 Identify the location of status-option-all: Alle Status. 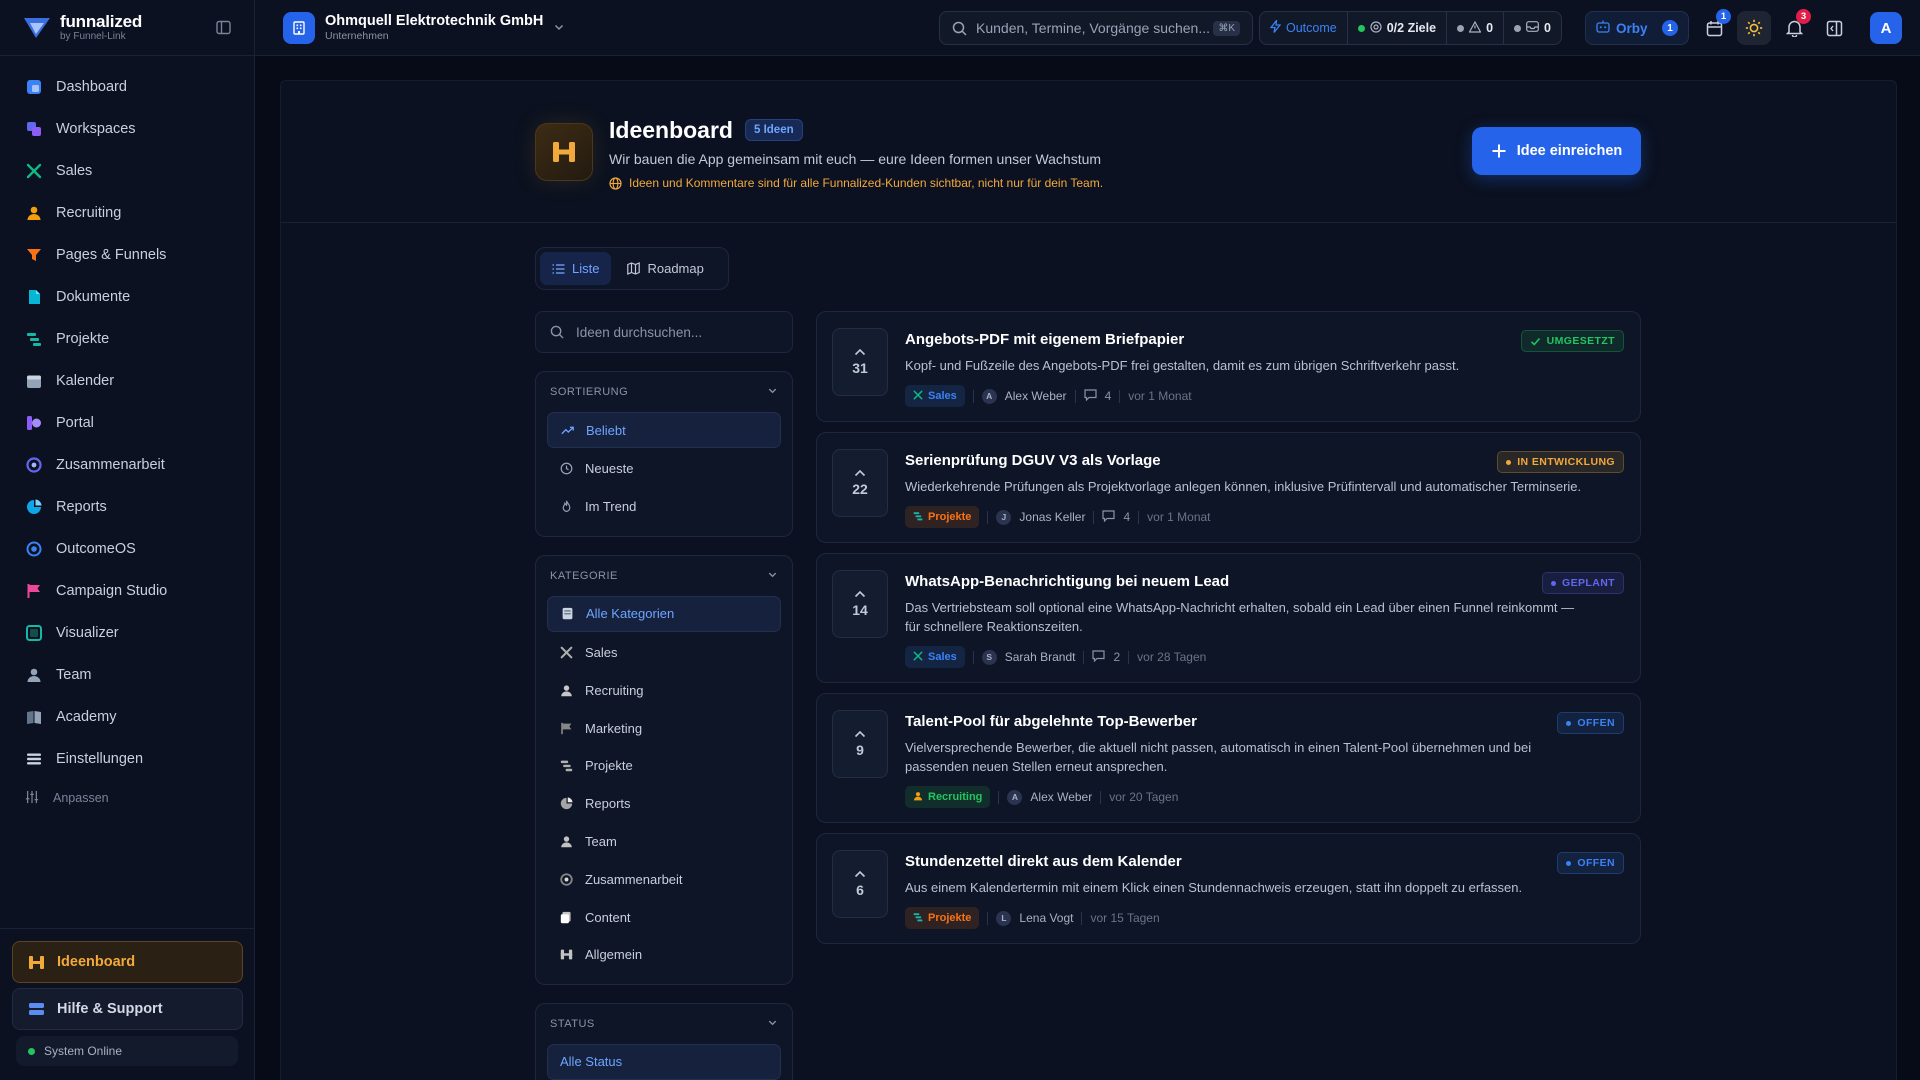
(664, 1061).